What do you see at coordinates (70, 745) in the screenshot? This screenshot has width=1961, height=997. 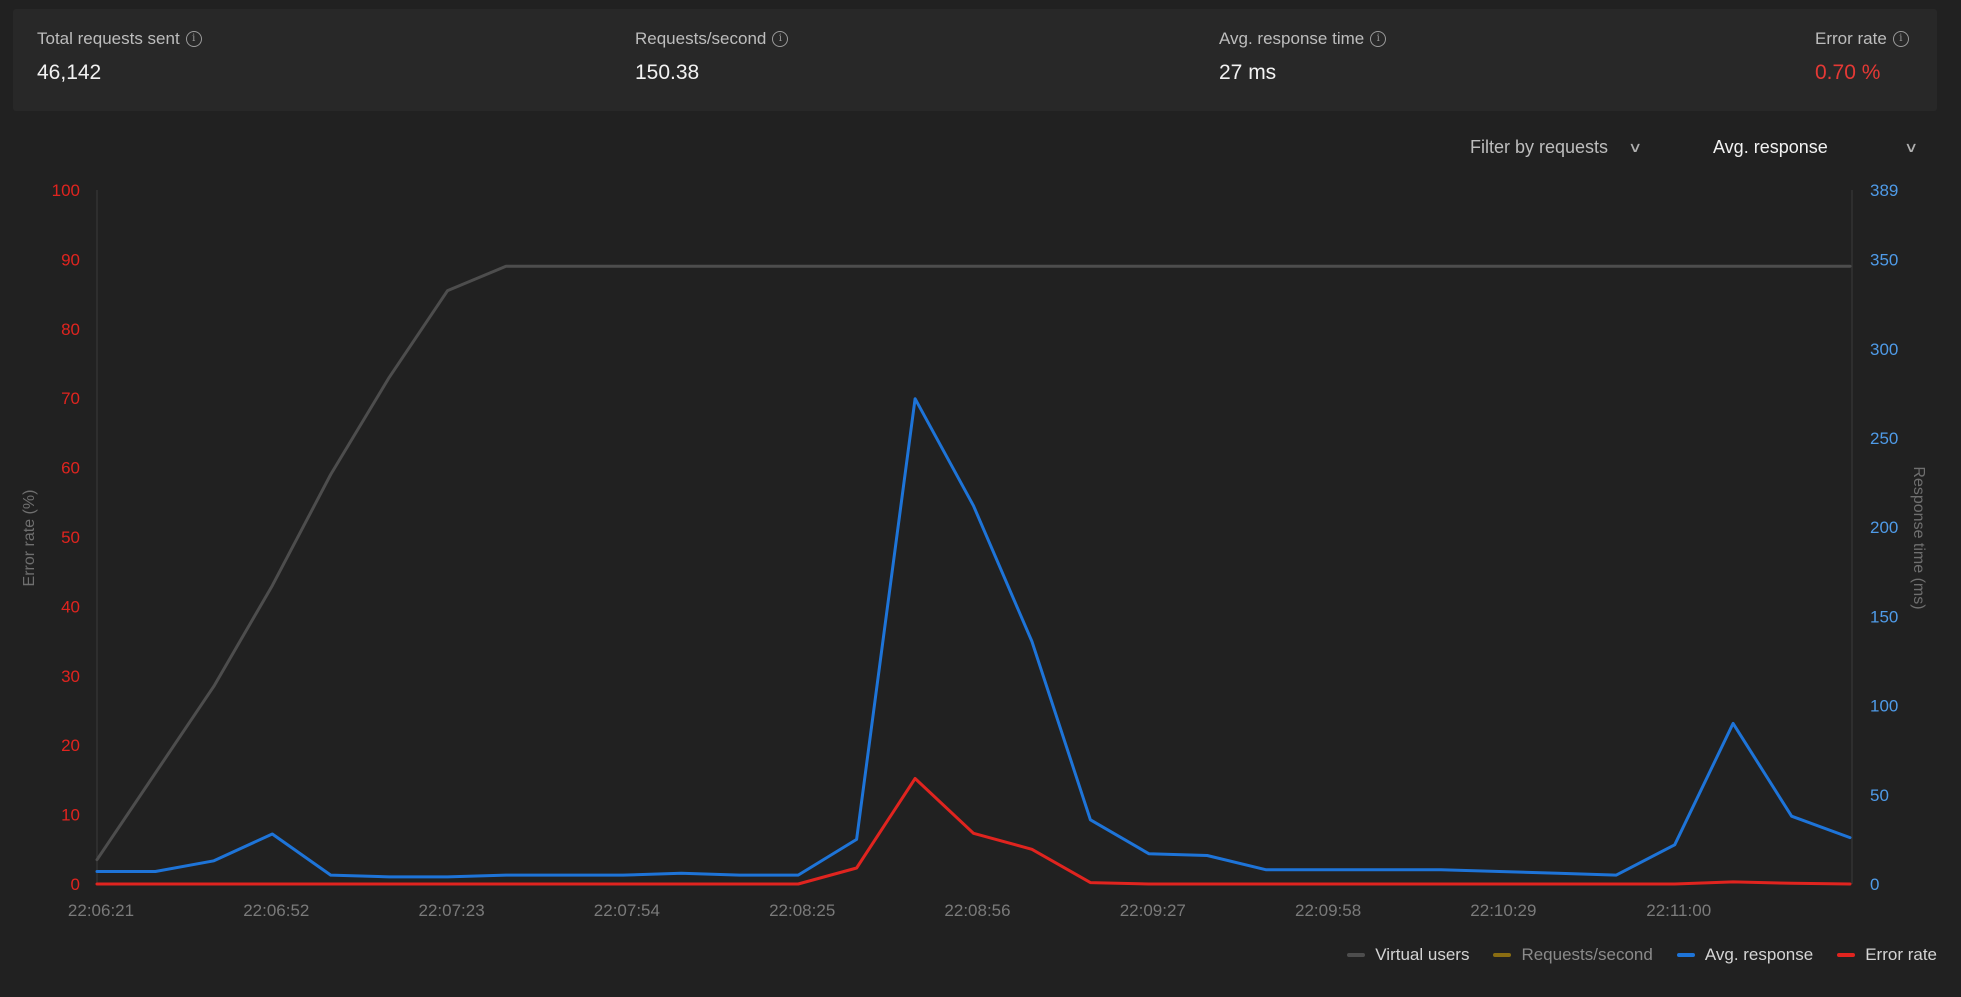 I see `left-tick-label: 20` at bounding box center [70, 745].